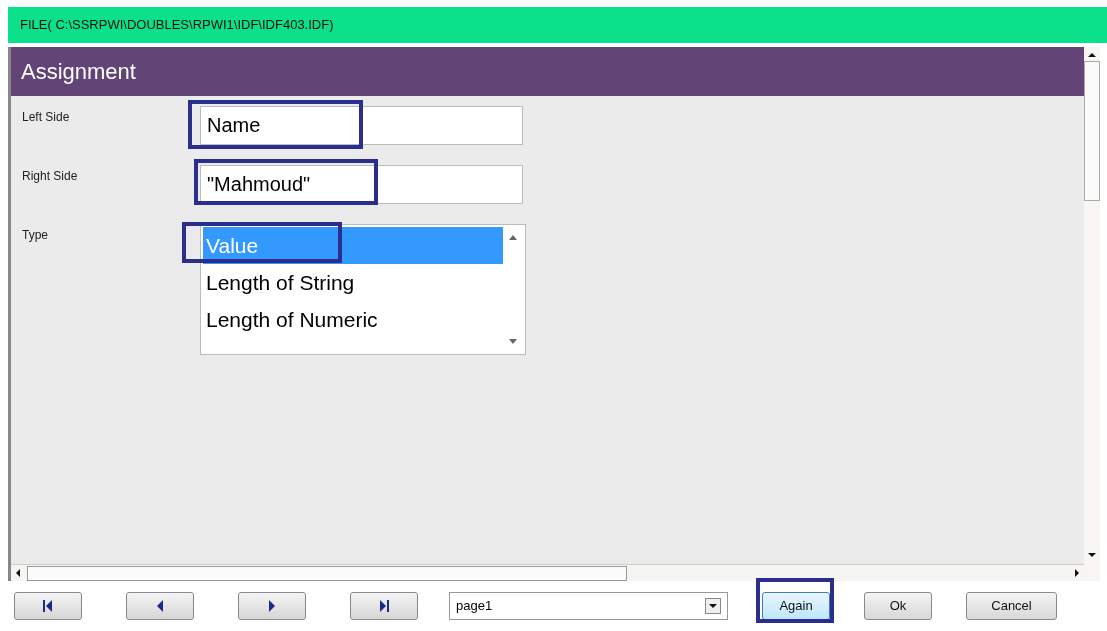 The width and height of the screenshot is (1107, 631). What do you see at coordinates (898, 606) in the screenshot?
I see `dialog-button: Ok` at bounding box center [898, 606].